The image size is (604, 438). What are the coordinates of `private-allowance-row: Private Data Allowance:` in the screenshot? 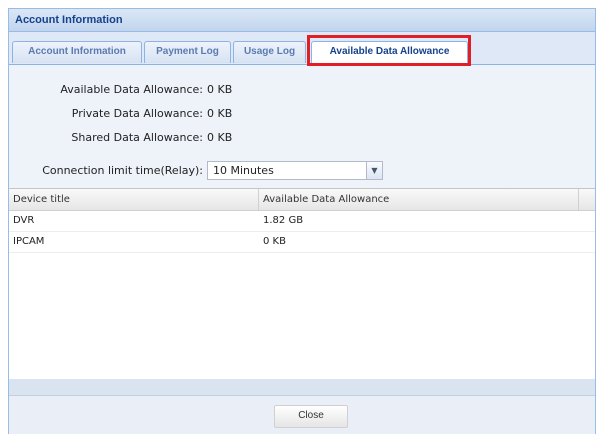 It's located at (106, 114).